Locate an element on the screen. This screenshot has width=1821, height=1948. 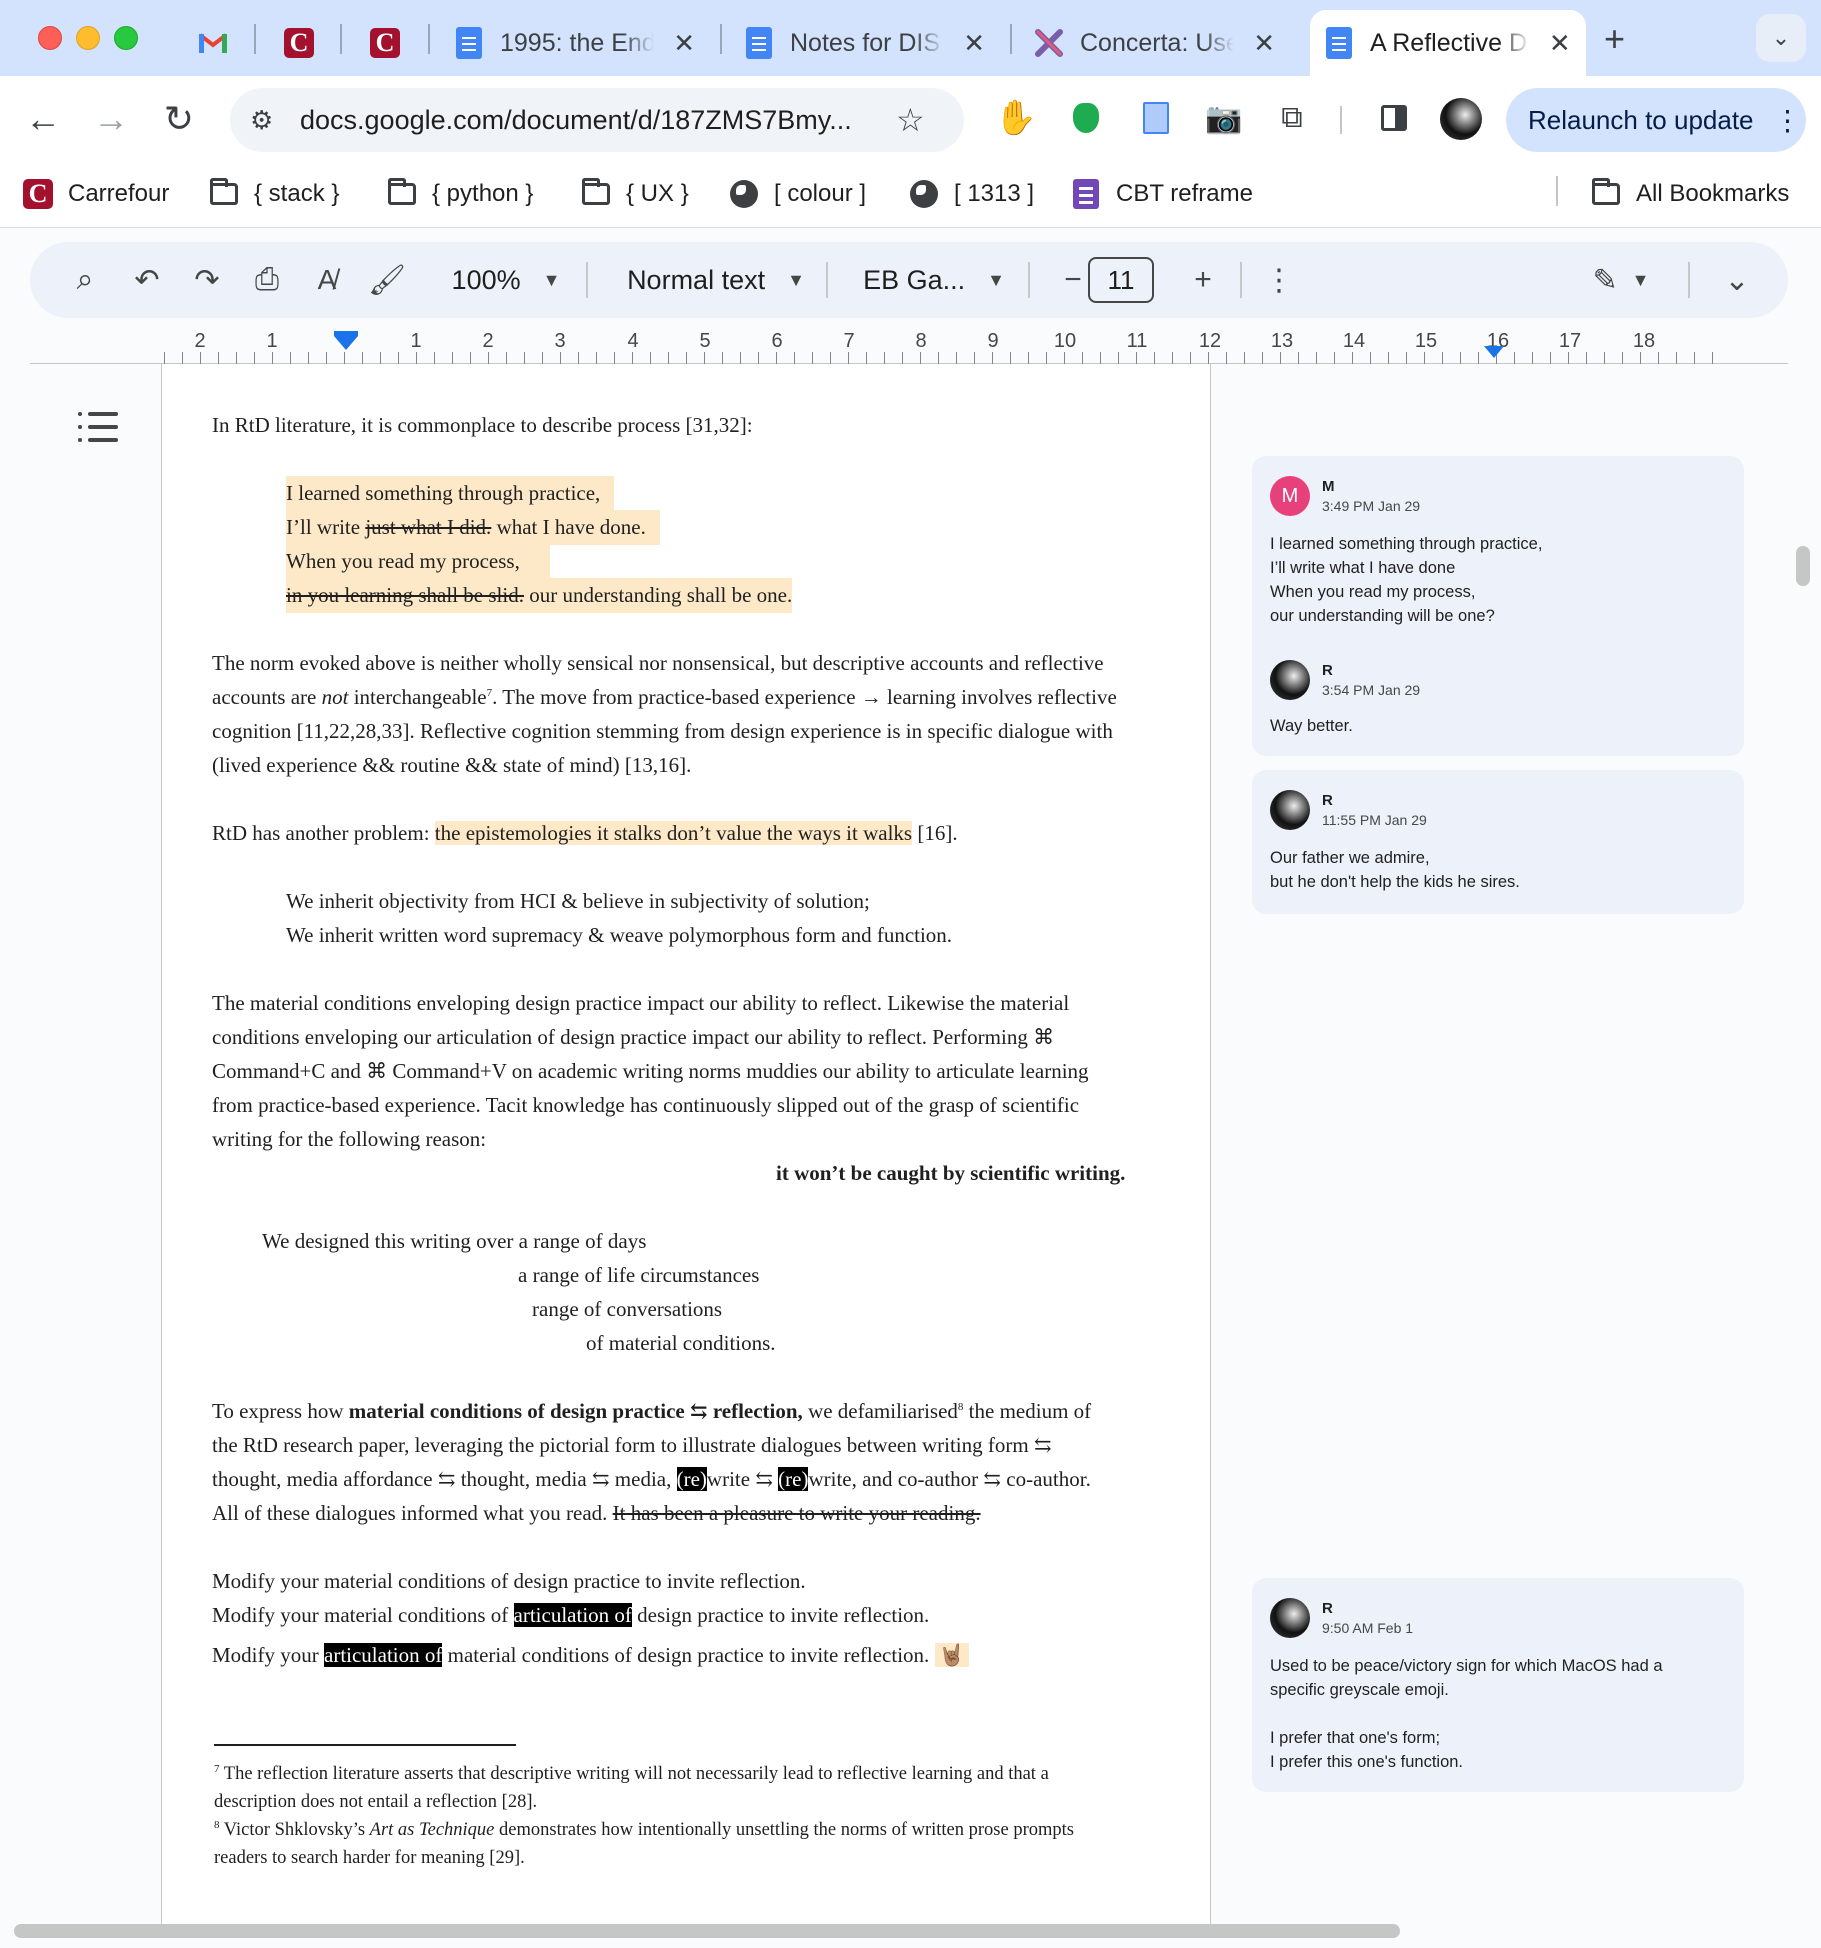
tab-1995: 1995: the End ✕ is located at coordinates (575, 43).